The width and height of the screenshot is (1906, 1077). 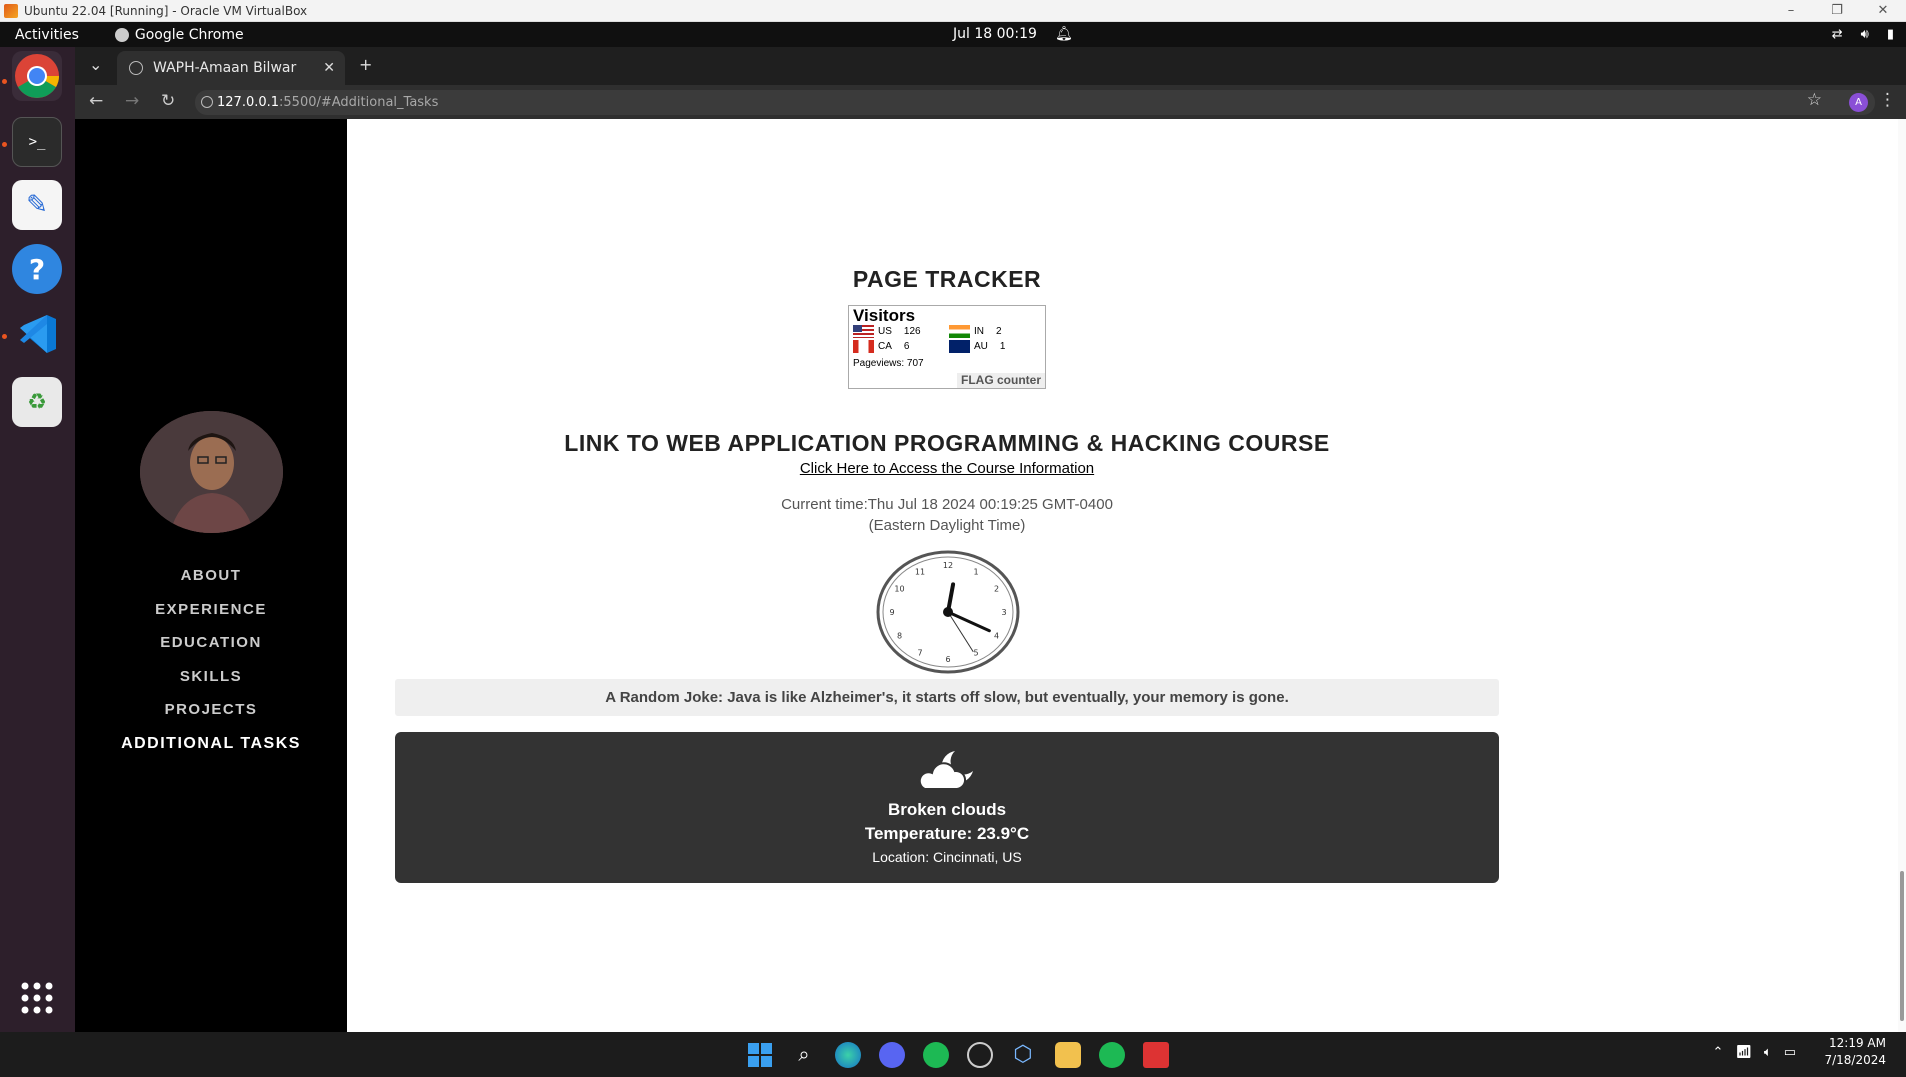 What do you see at coordinates (1887, 100) in the screenshot?
I see `chrome-menu-icon: ⋮` at bounding box center [1887, 100].